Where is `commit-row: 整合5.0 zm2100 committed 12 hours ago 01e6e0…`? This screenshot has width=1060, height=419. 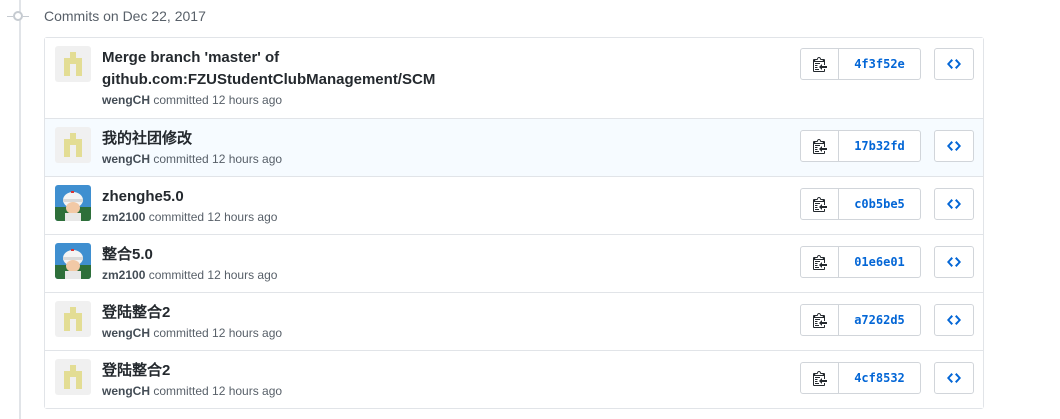
commit-row: 整合5.0 zm2100 committed 12 hours ago 01e6e0… is located at coordinates (514, 263).